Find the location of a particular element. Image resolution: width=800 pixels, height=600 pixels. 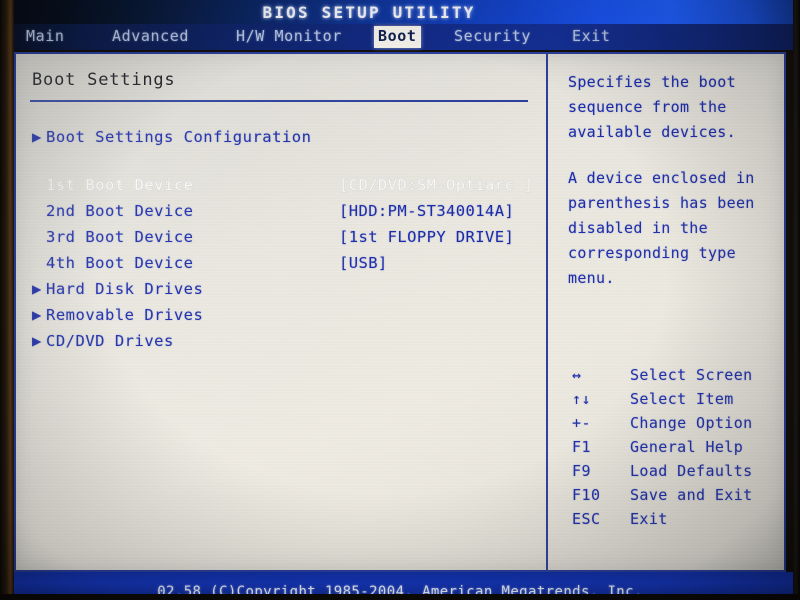

pane-title: Boot Settings is located at coordinates (104, 80).